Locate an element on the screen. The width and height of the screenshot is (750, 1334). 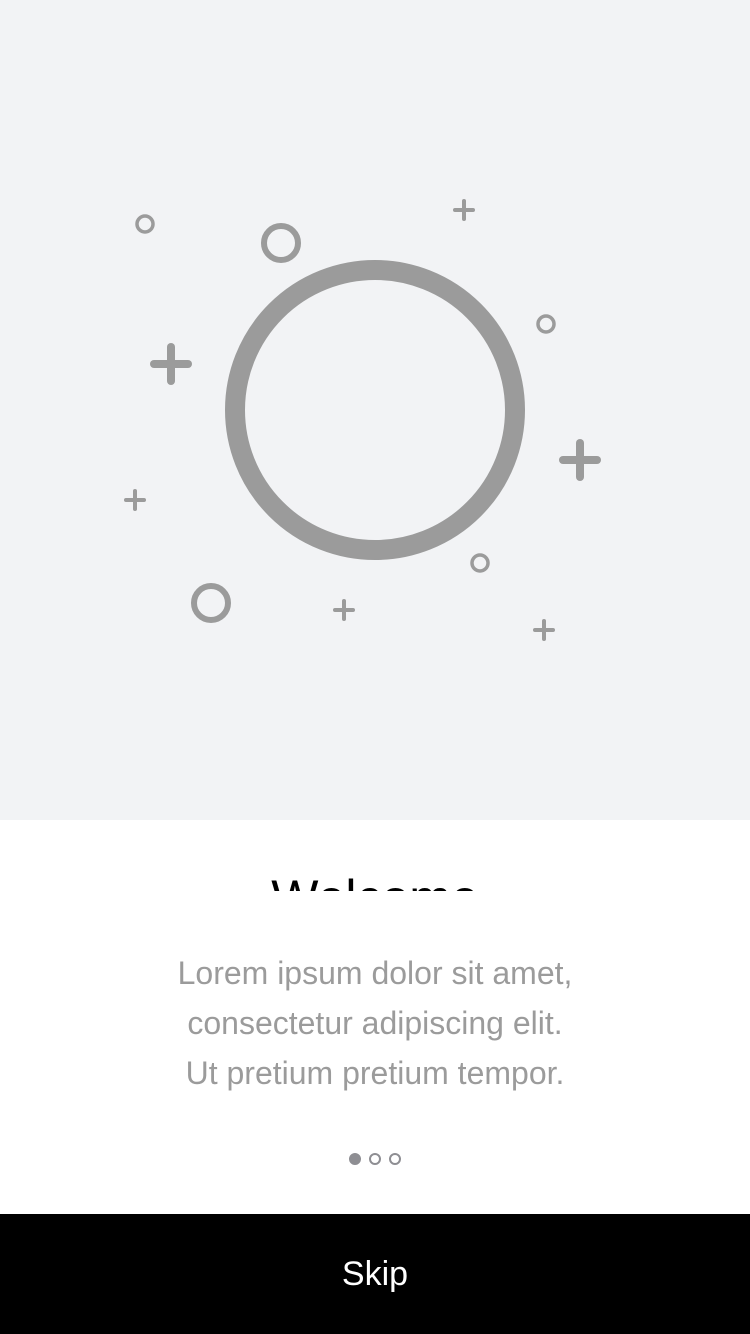
large-ring-icon is located at coordinates (375, 410).